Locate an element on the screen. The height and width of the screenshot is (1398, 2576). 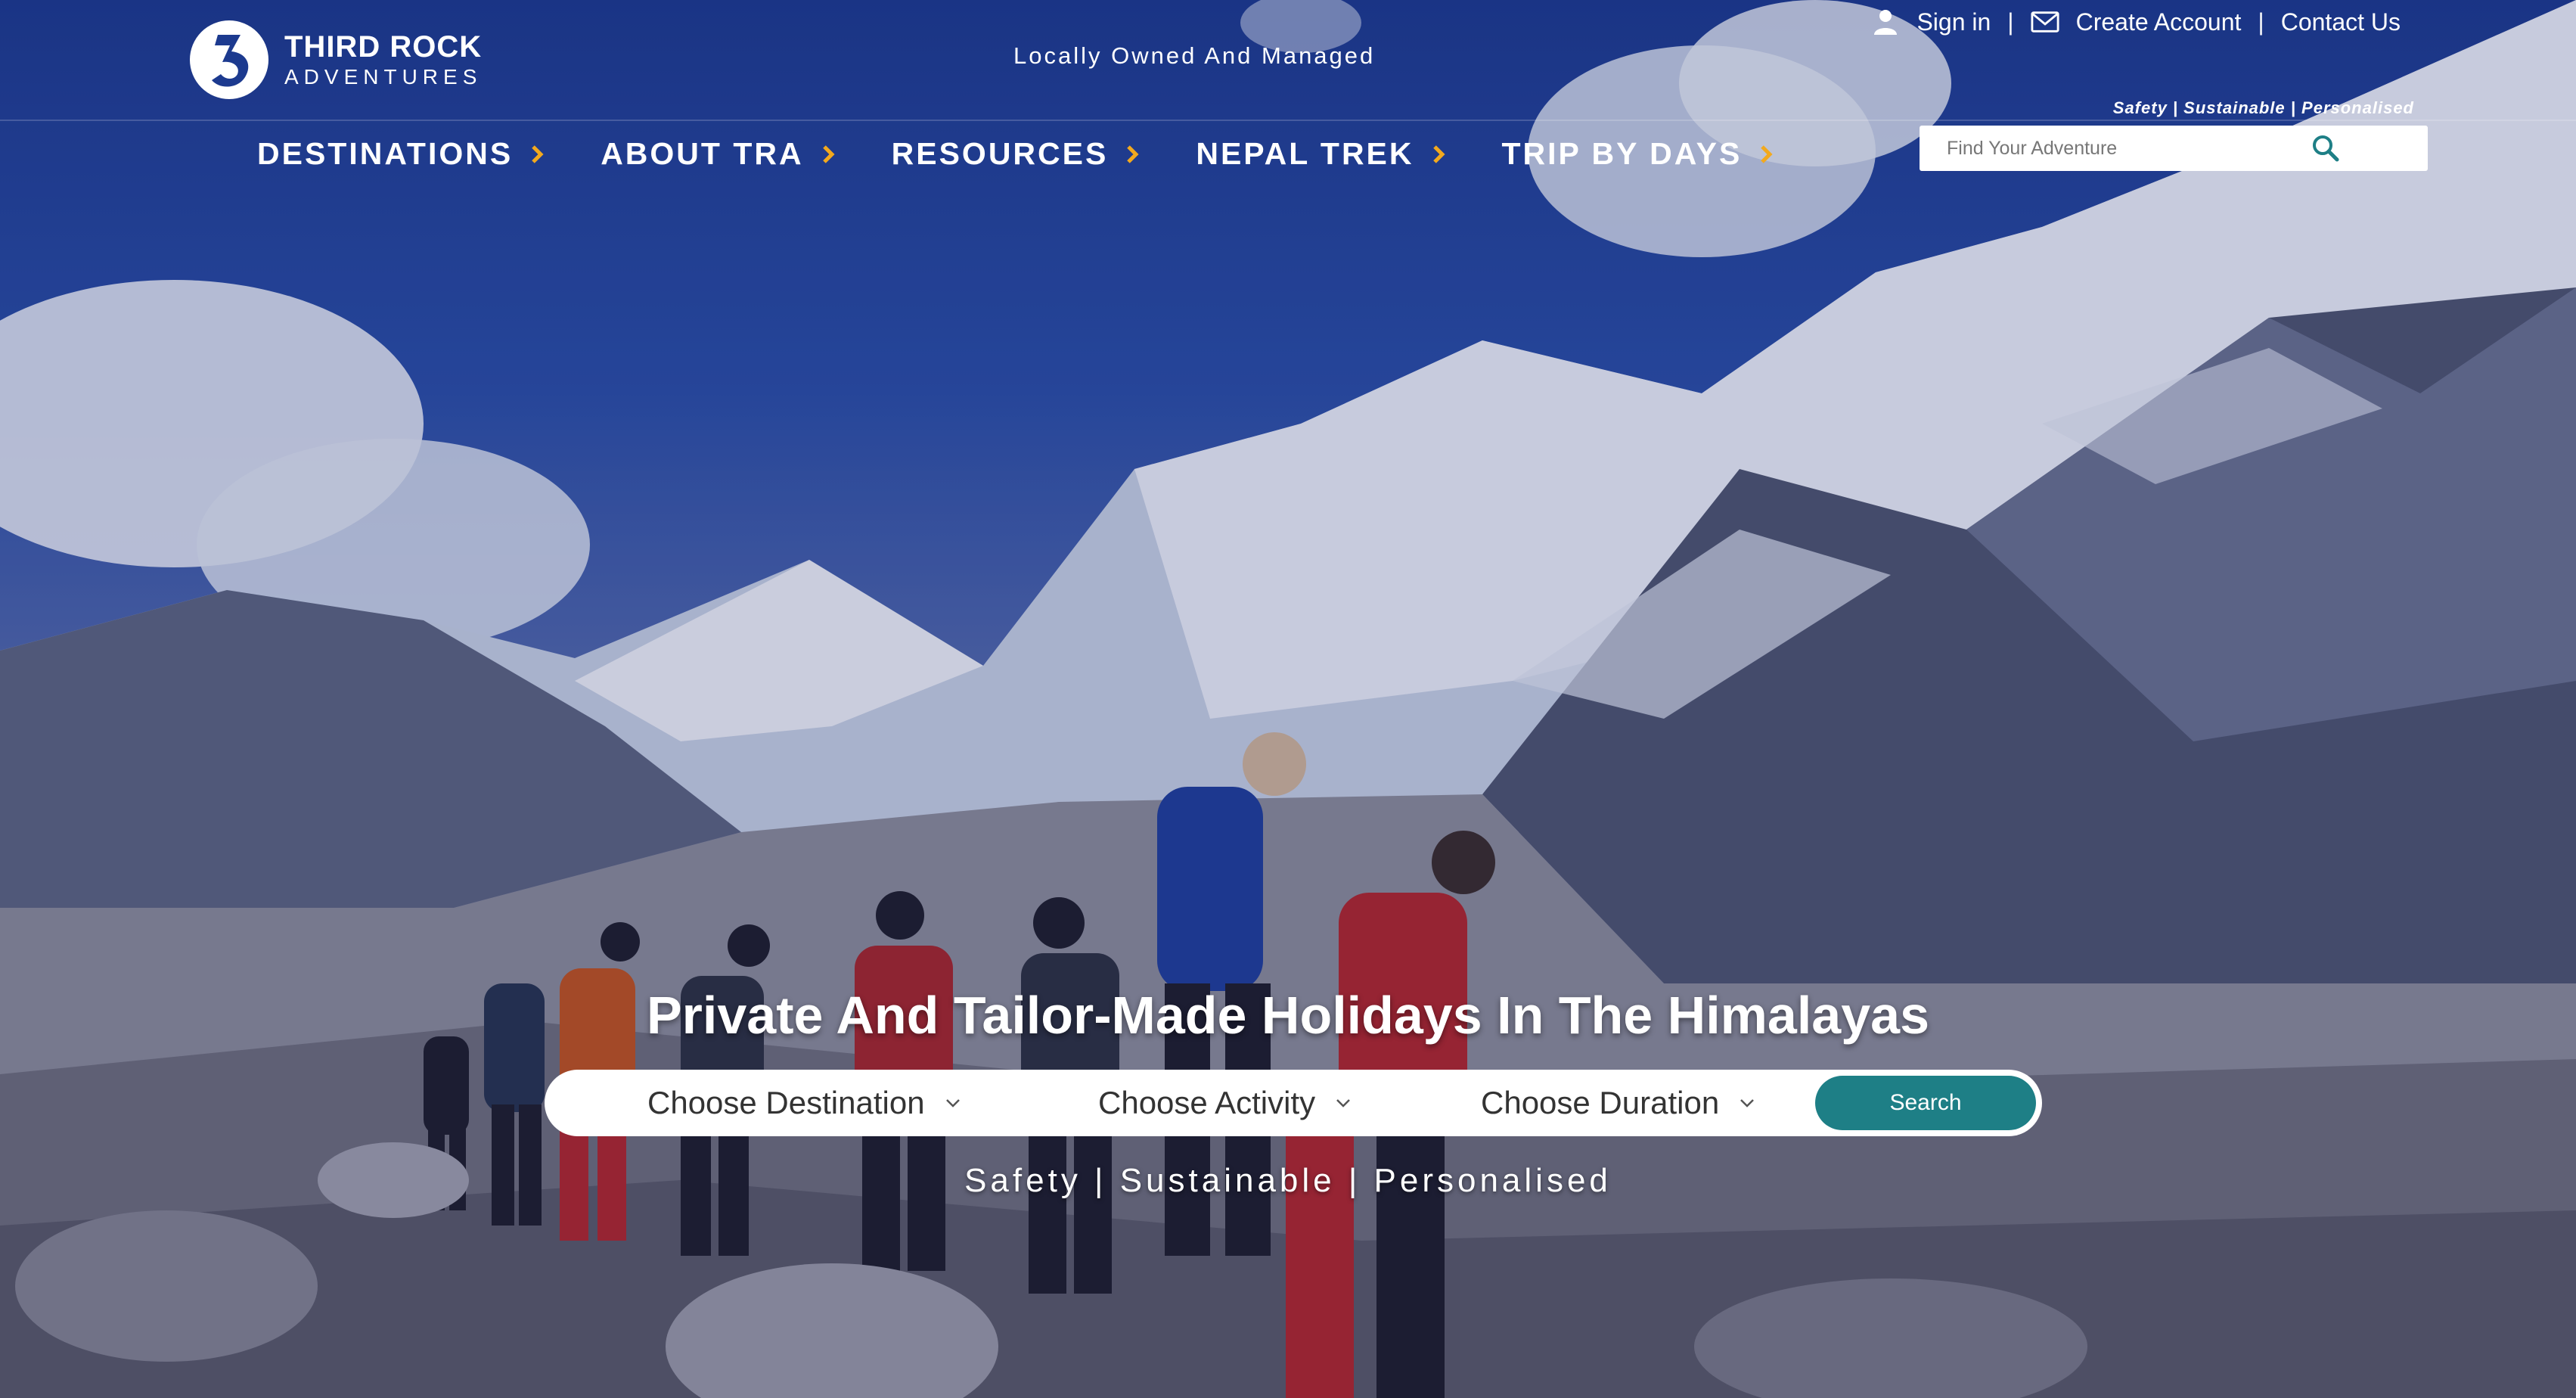
brand-logo: THIRD ROCK ADVENTURES is located at coordinates (335, 59).